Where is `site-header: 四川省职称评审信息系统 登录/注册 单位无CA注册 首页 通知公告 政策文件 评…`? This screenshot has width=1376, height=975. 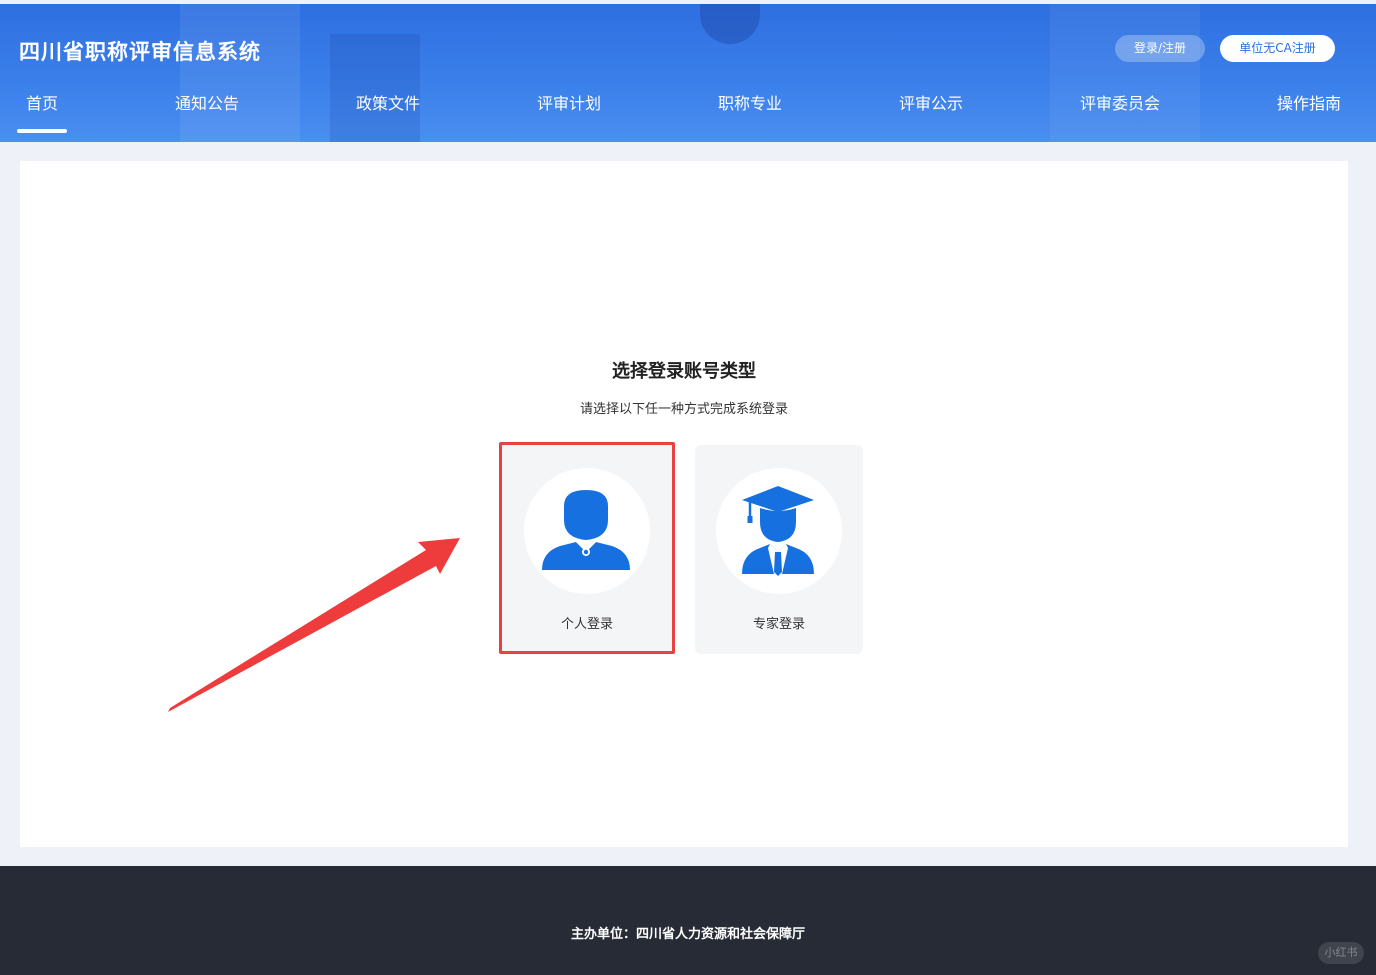
site-header: 四川省职称评审信息系统 登录/注册 单位无CA注册 首页 通知公告 政策文件 评… is located at coordinates (688, 73).